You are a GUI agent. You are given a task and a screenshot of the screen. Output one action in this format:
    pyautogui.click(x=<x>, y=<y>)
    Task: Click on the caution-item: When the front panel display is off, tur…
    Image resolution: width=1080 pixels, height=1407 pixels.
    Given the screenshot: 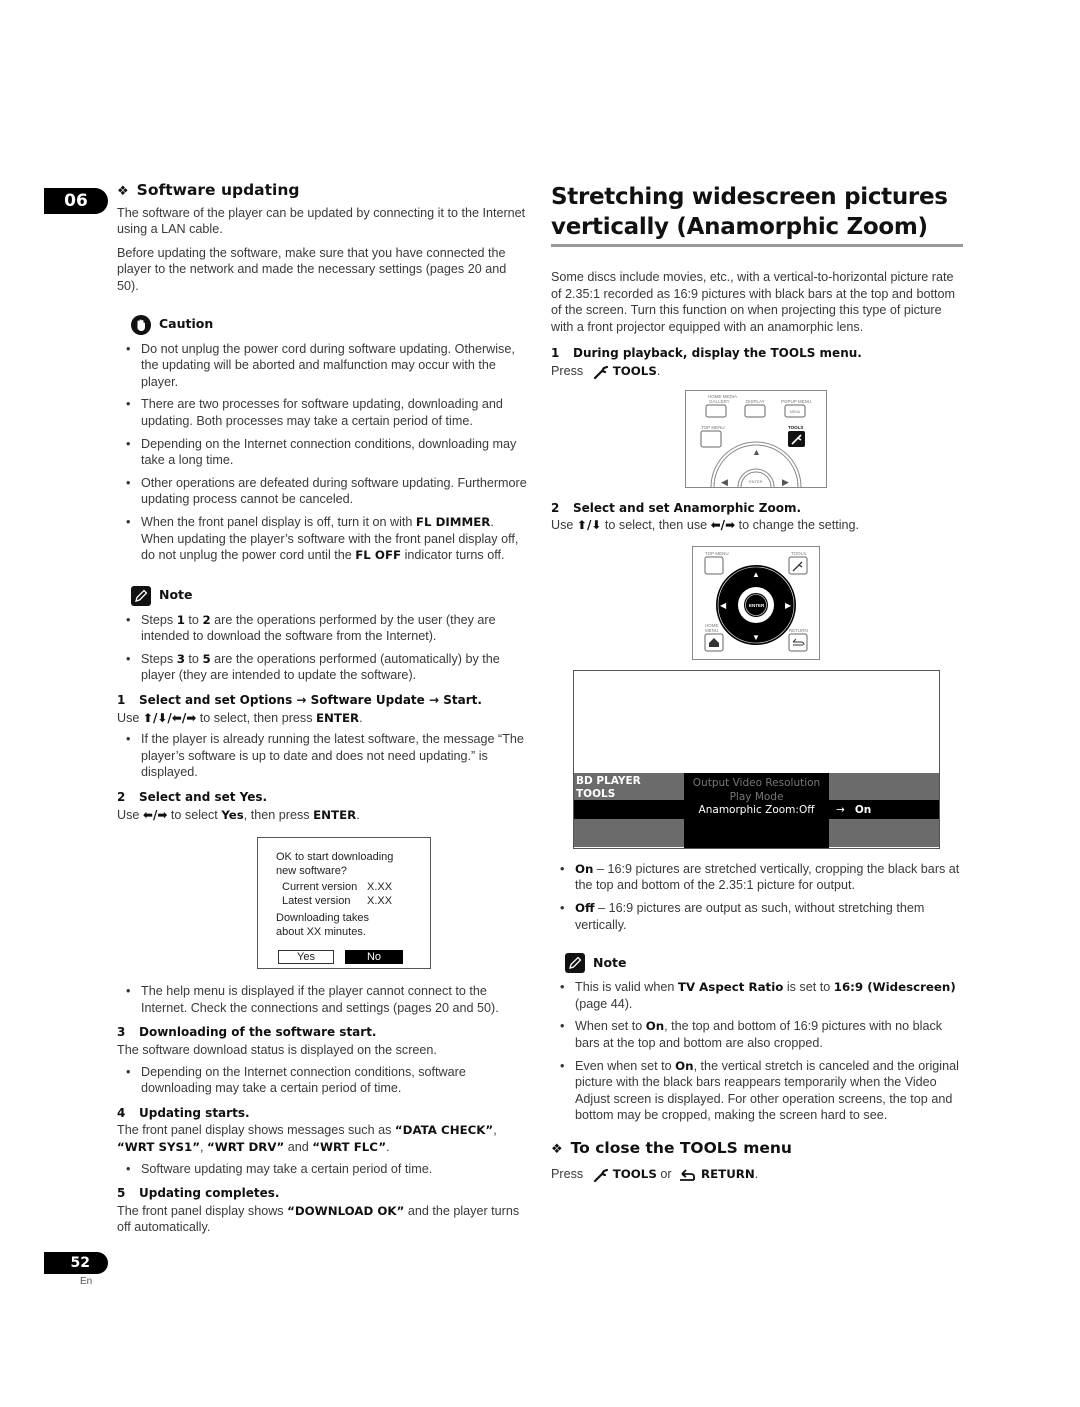 What is the action you would take?
    pyautogui.click(x=323, y=539)
    